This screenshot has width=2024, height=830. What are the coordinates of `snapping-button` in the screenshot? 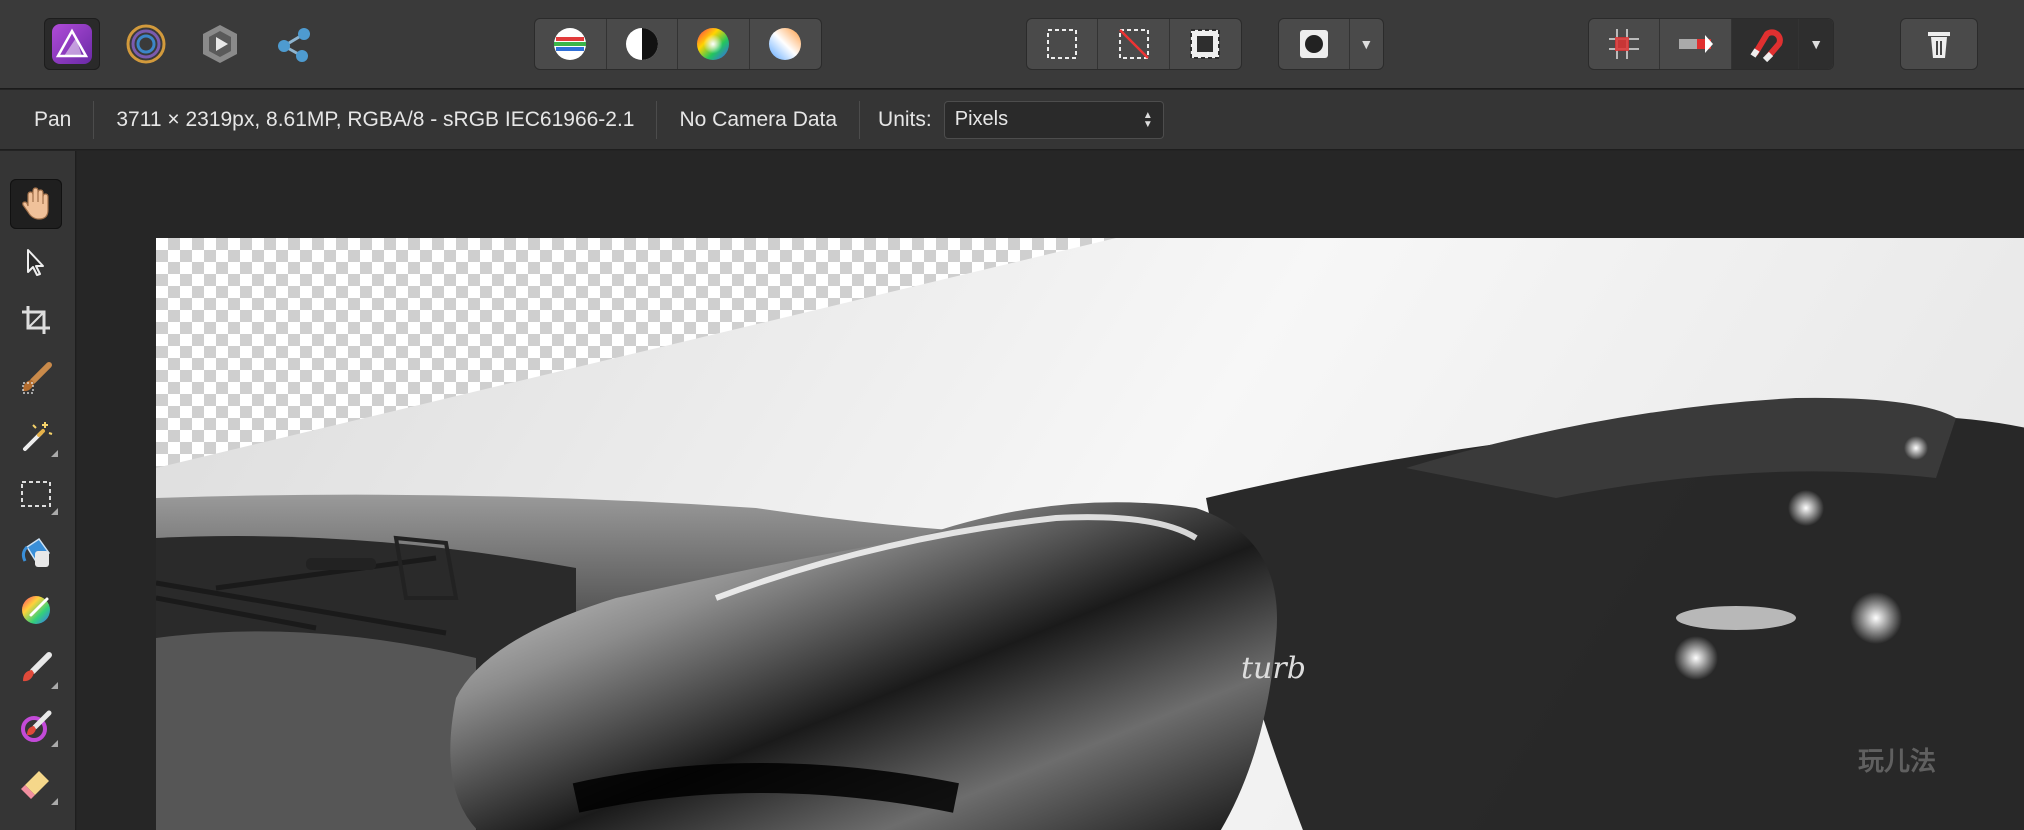 It's located at (1765, 44).